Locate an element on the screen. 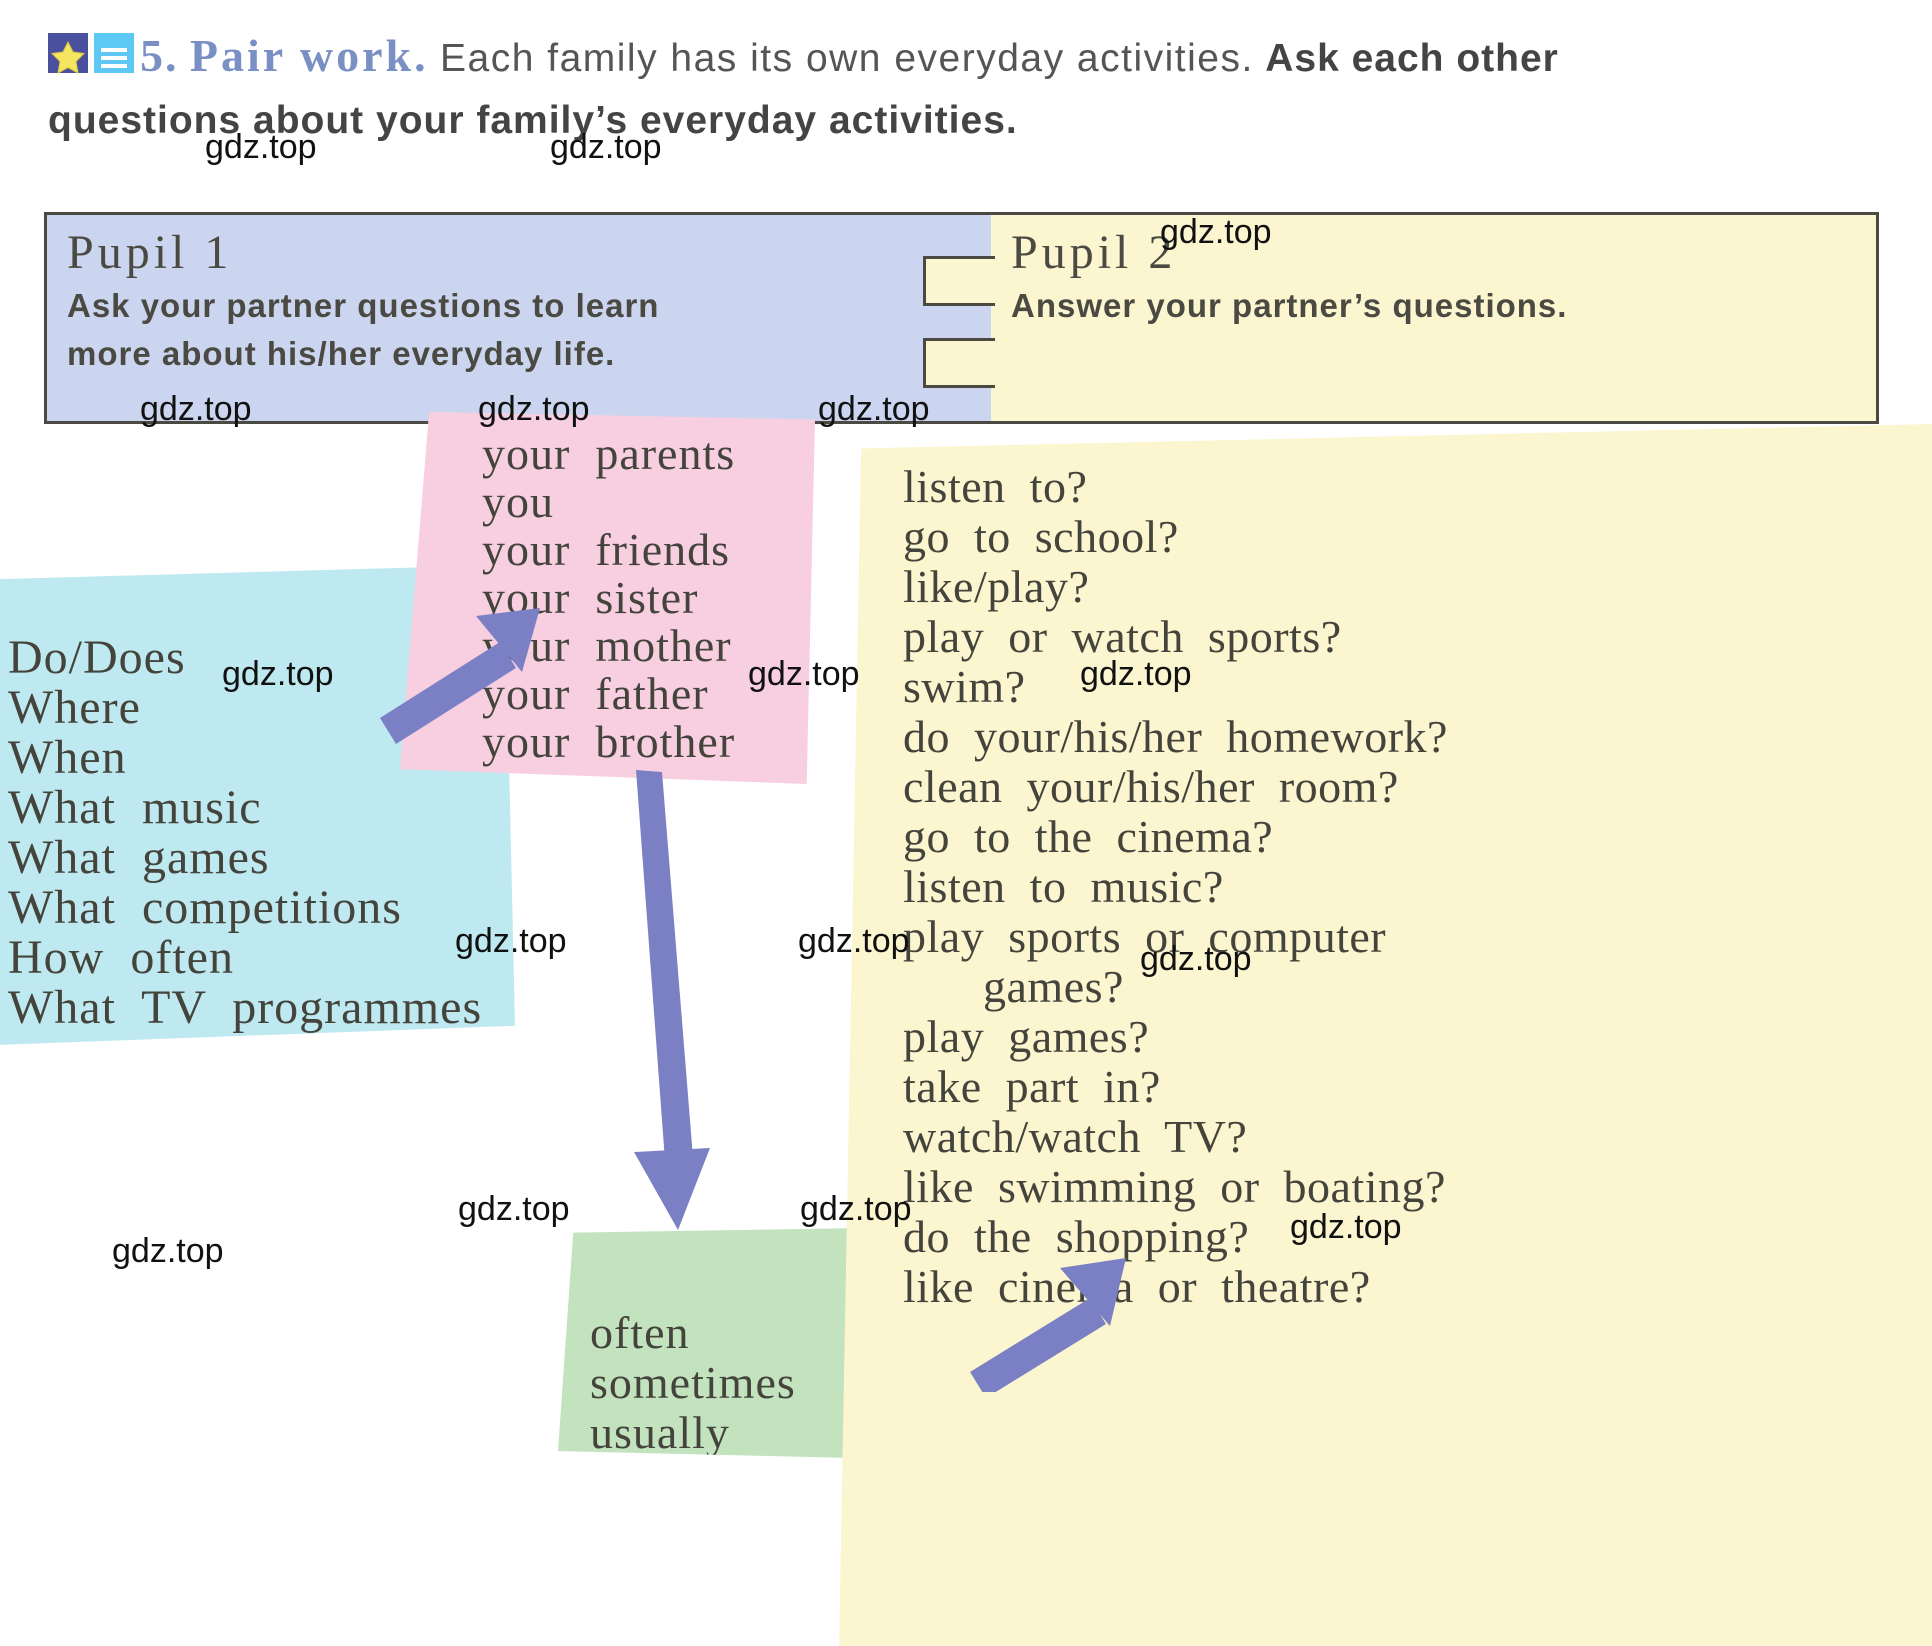 The image size is (1932, 1646). puzzle-tab-upper is located at coordinates (959, 281).